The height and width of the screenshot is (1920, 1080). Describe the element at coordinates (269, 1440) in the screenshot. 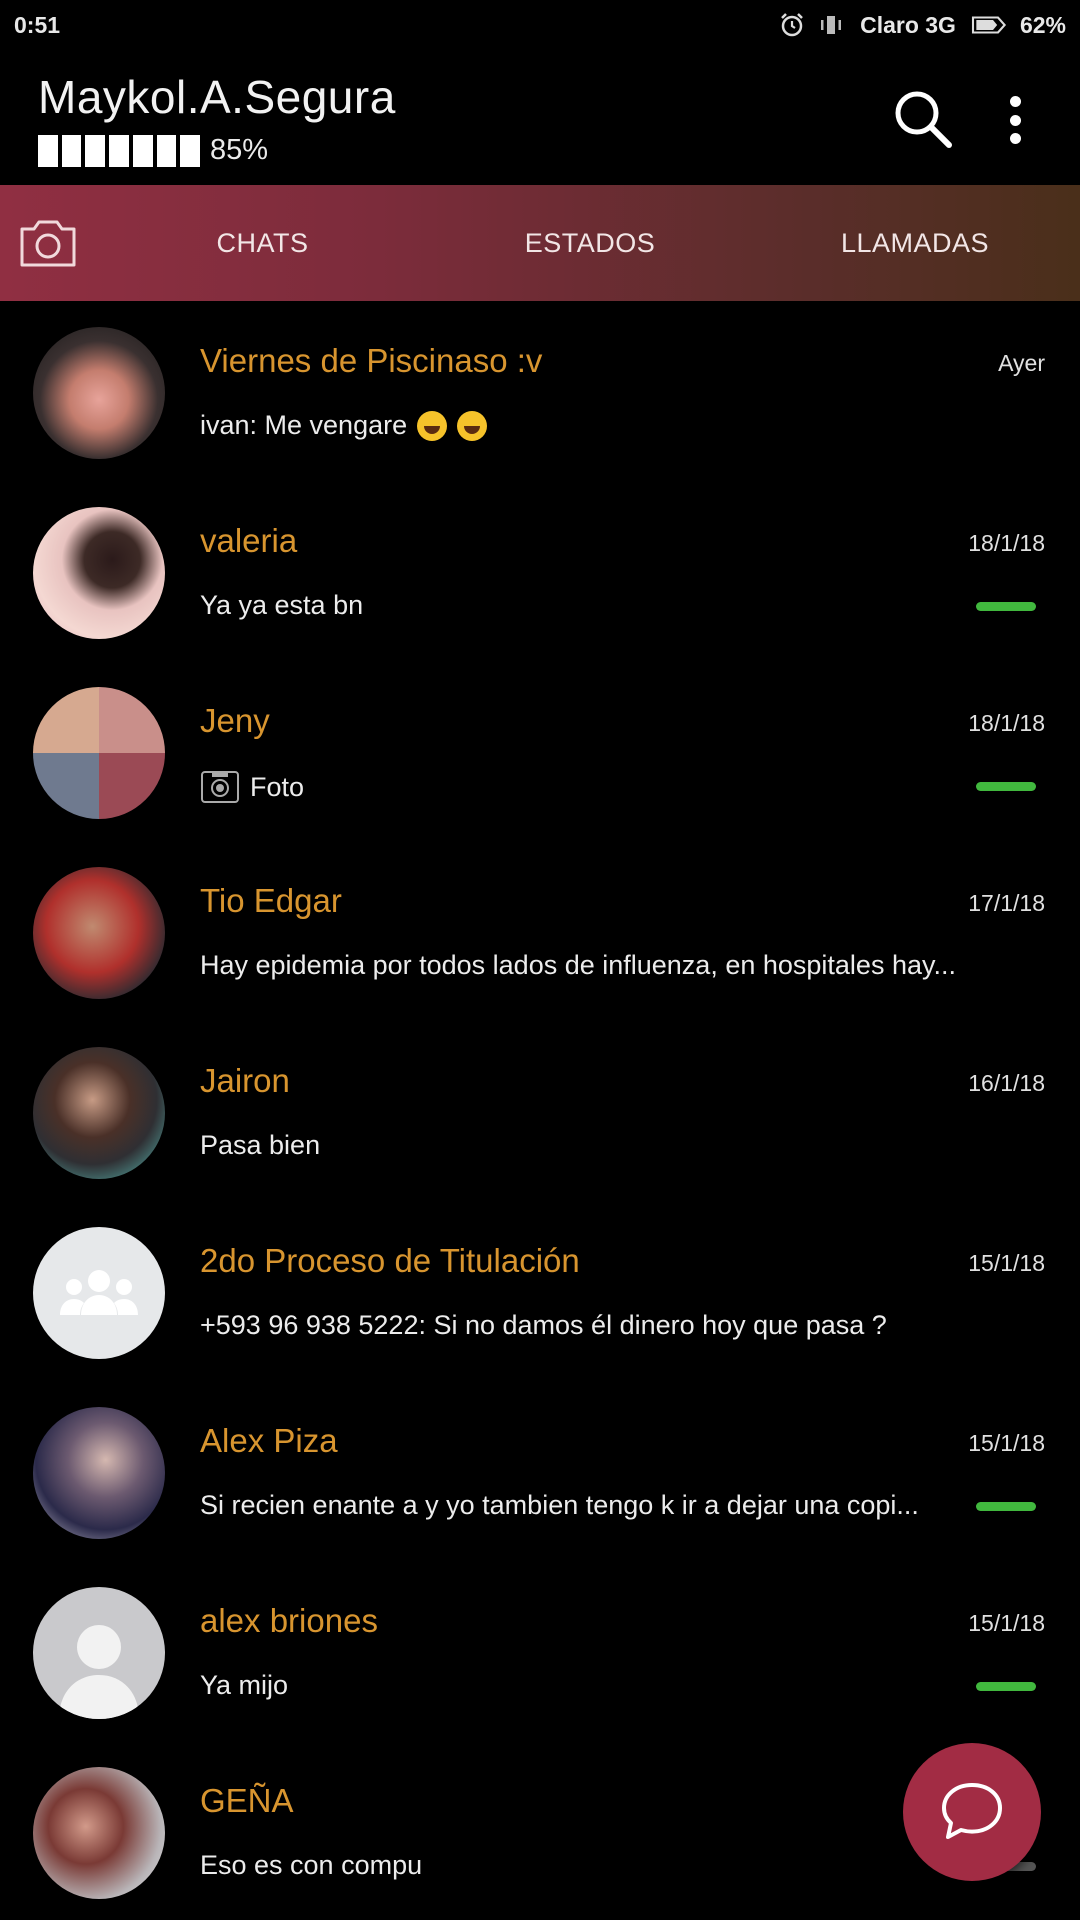

I see `chat-name: Alex Piza` at that location.